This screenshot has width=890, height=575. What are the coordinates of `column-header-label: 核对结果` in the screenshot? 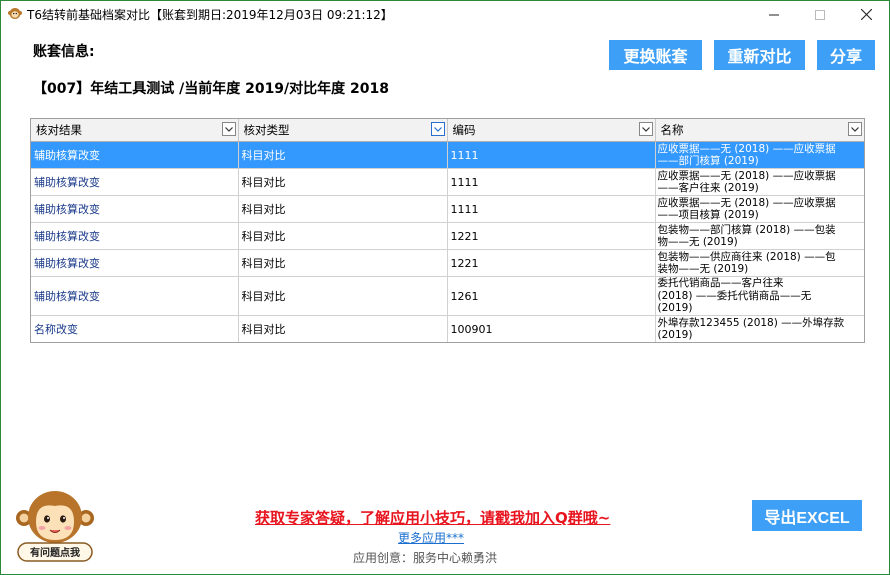 It's located at (59, 130).